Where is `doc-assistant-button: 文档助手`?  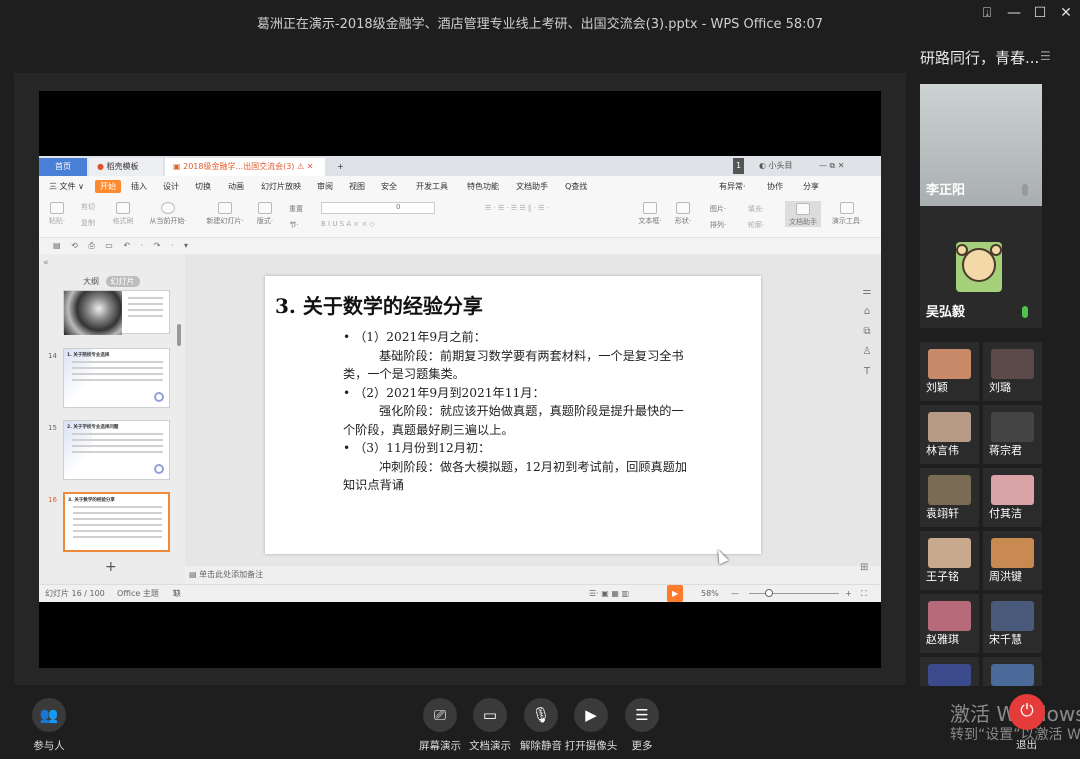 doc-assistant-button: 文档助手 is located at coordinates (803, 214).